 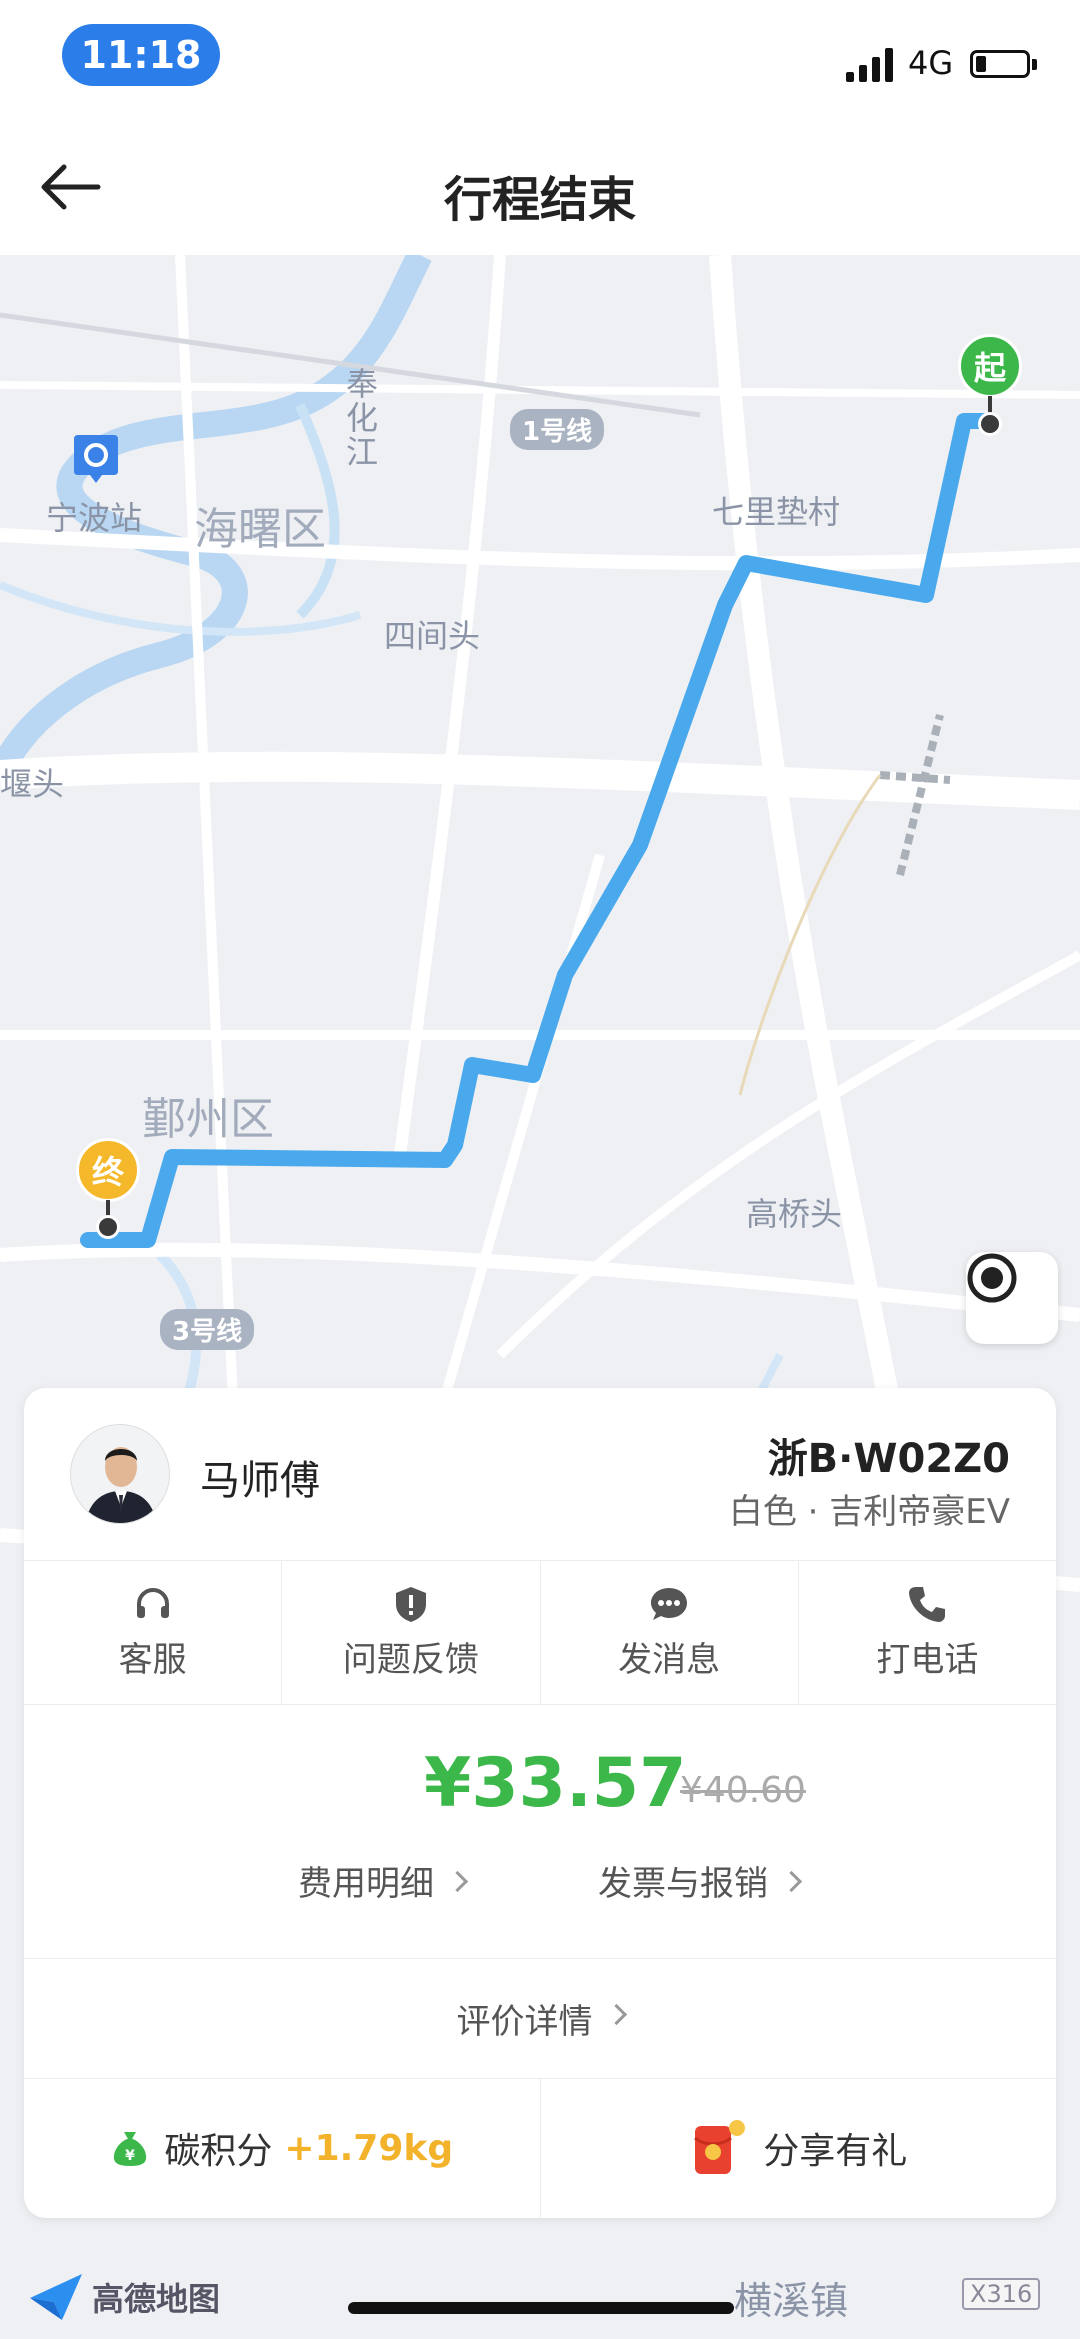 What do you see at coordinates (411, 1632) in the screenshot?
I see `feedback-button: 问题反馈` at bounding box center [411, 1632].